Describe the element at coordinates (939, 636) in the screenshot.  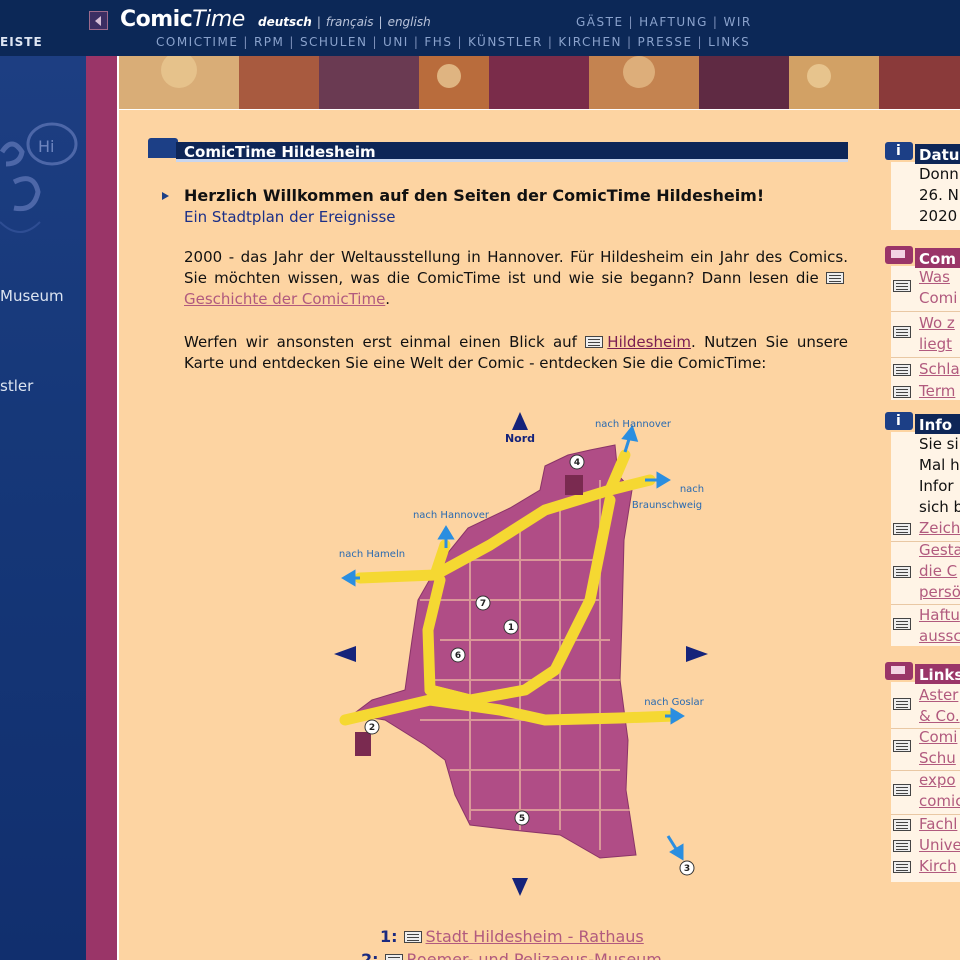
I see `info-link: aussc` at that location.